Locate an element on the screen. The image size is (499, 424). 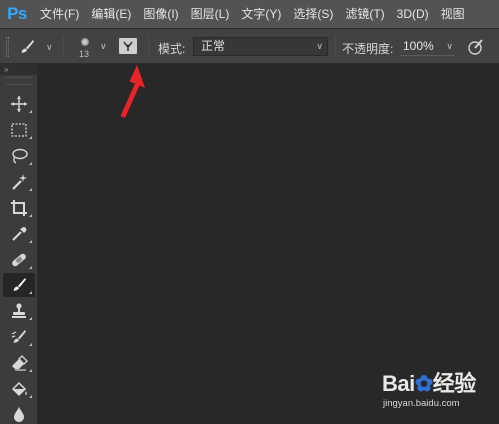
bandage-icon is located at coordinates (19, 260).